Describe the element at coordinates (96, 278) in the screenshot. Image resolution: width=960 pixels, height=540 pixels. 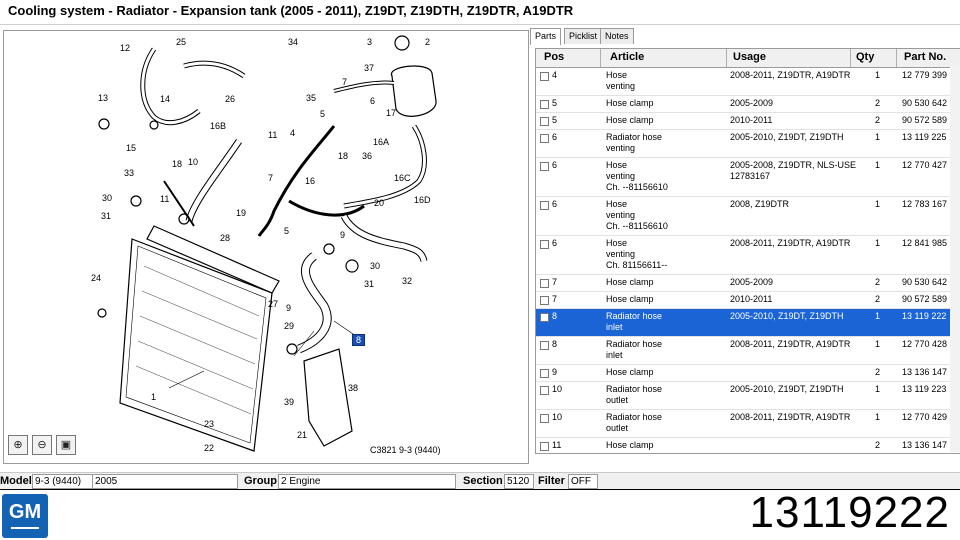
I see `diagram-callout: 24` at that location.